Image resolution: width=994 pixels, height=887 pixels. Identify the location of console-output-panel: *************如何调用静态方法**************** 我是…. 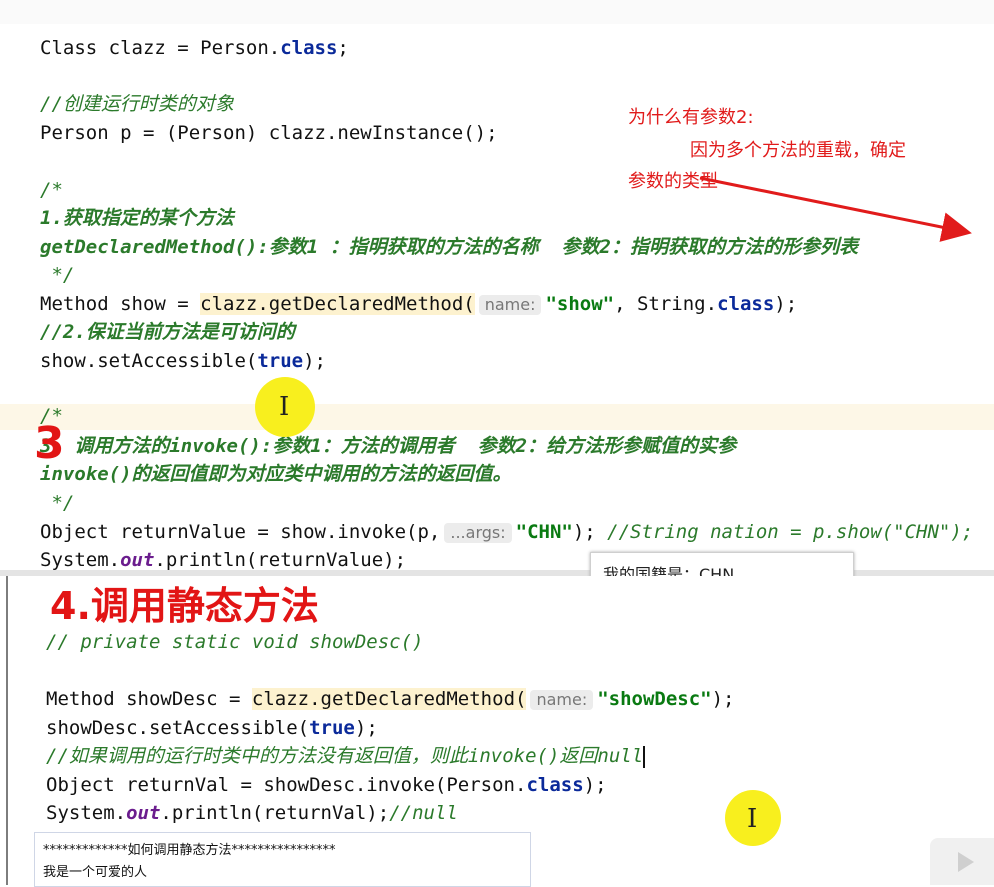
(282, 859).